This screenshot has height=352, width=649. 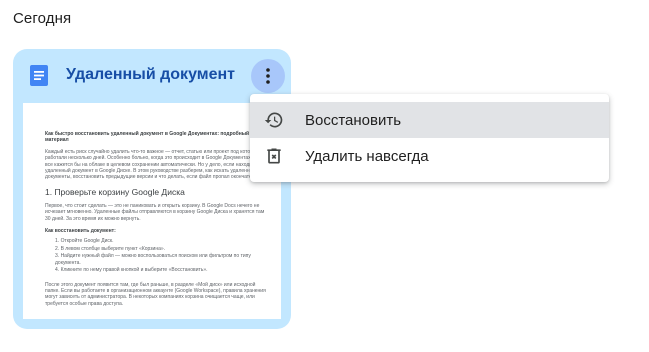 I want to click on card-header: Удаленный документ, so click(x=152, y=76).